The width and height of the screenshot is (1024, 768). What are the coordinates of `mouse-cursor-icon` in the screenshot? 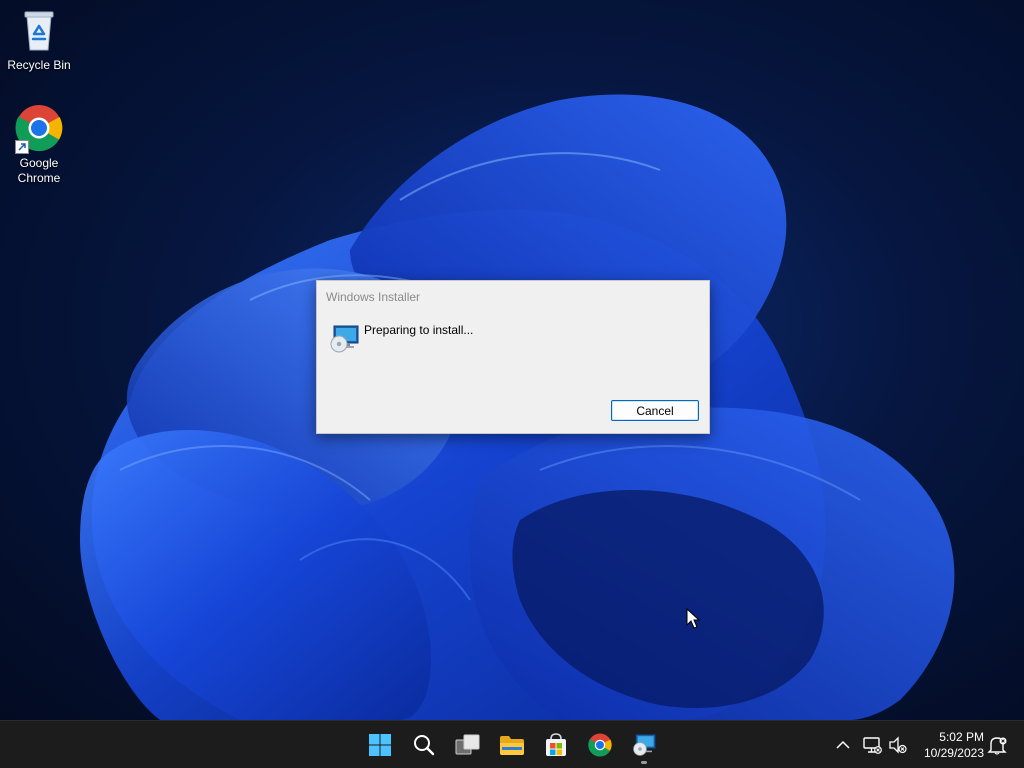 It's located at (693, 618).